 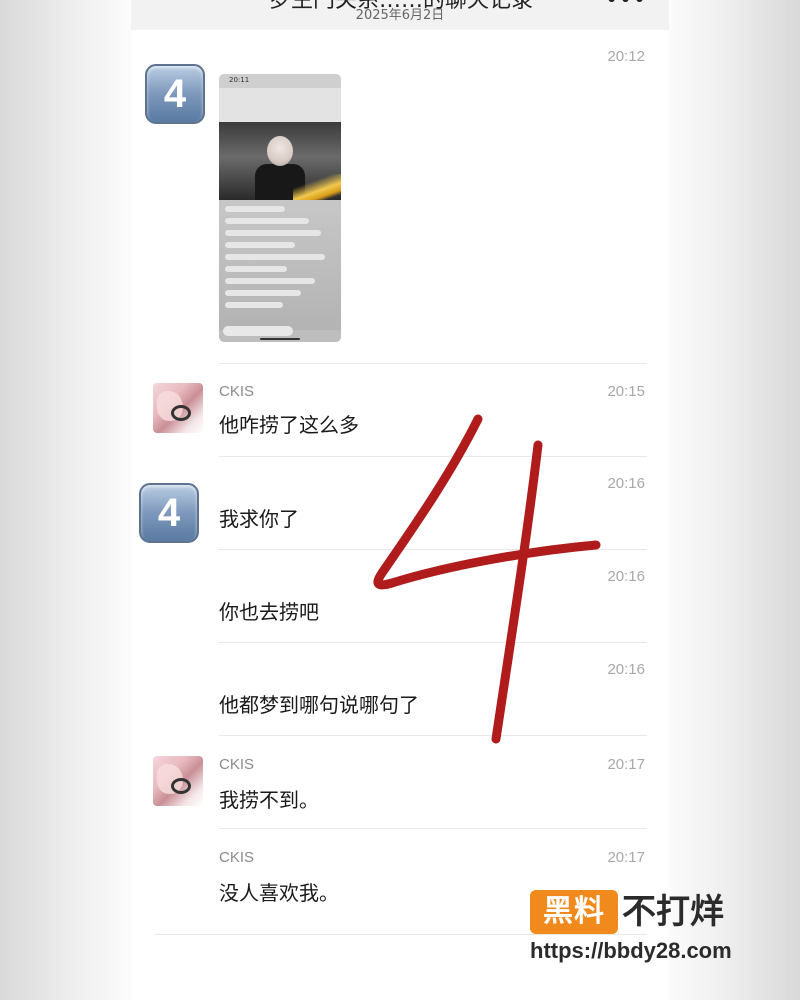 I want to click on thumb-streamer-face, so click(x=280, y=151).